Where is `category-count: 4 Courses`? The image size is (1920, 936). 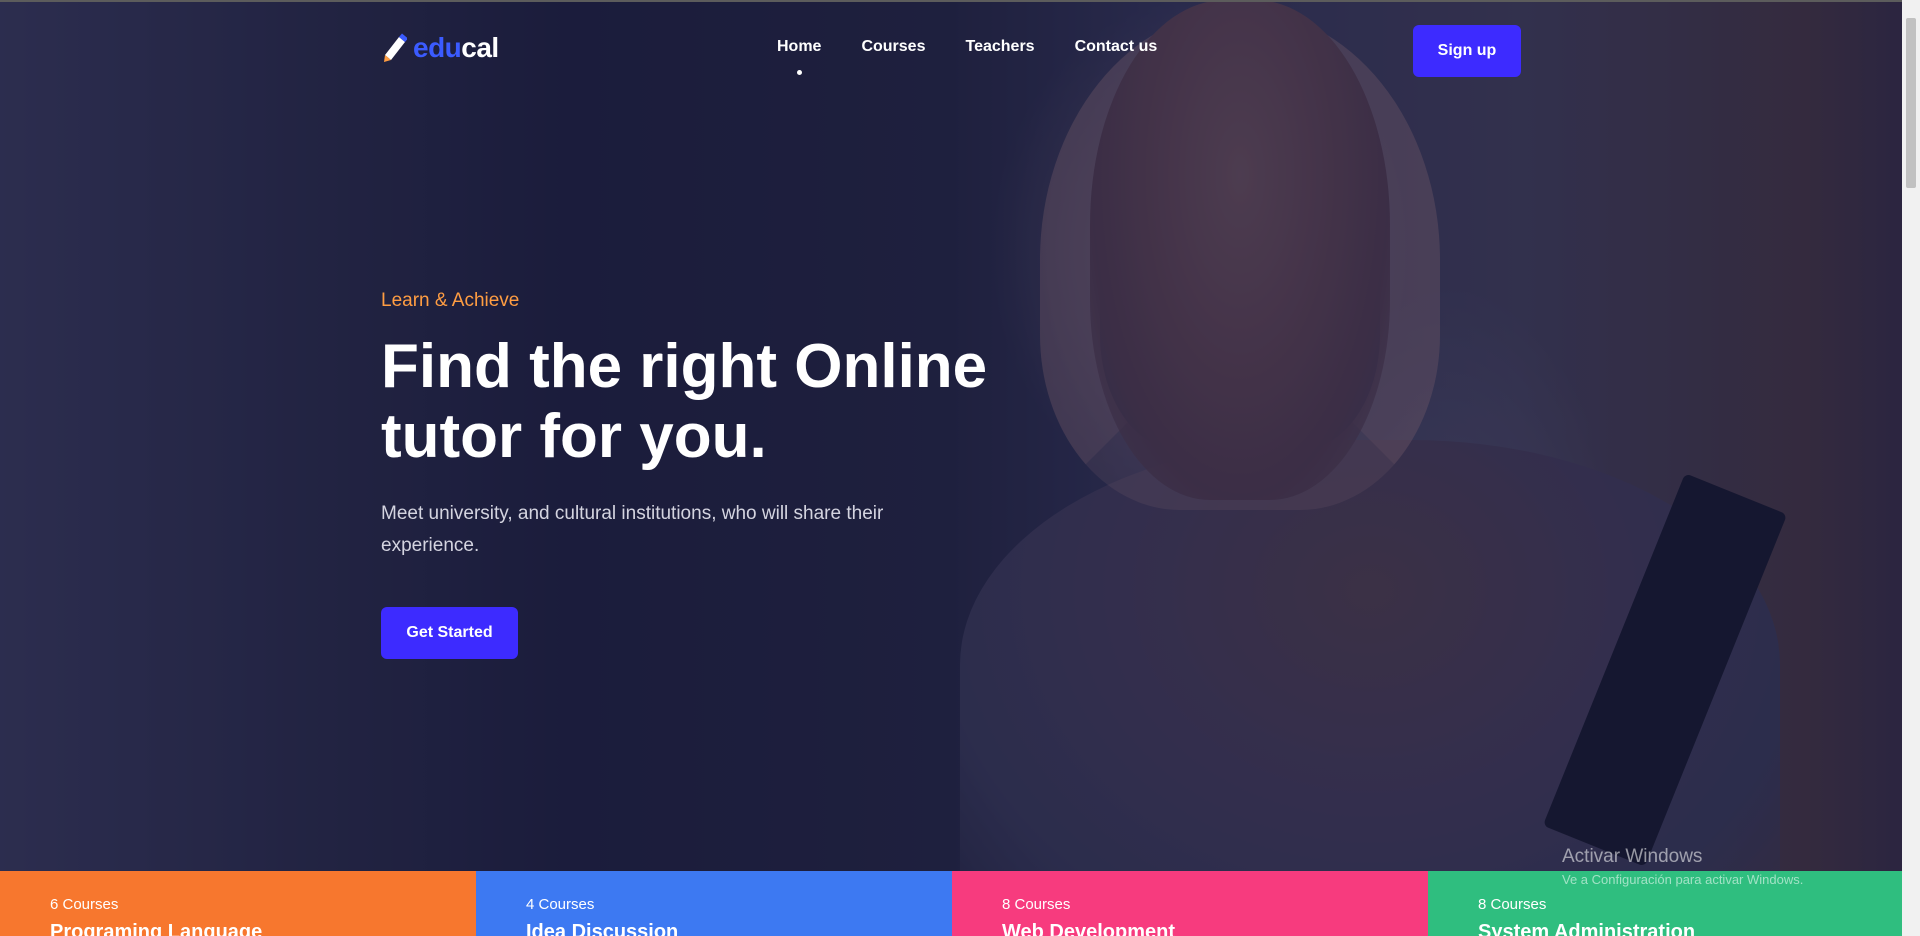 category-count: 4 Courses is located at coordinates (560, 904).